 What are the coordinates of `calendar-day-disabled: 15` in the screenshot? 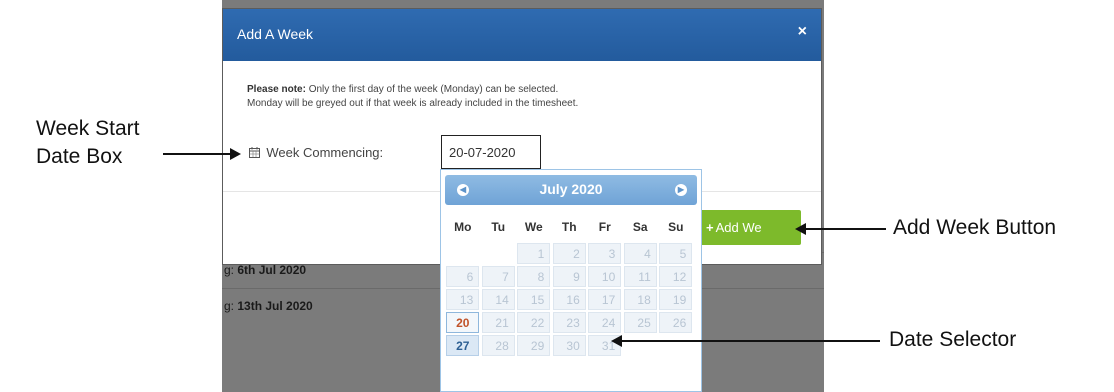 It's located at (534, 299).